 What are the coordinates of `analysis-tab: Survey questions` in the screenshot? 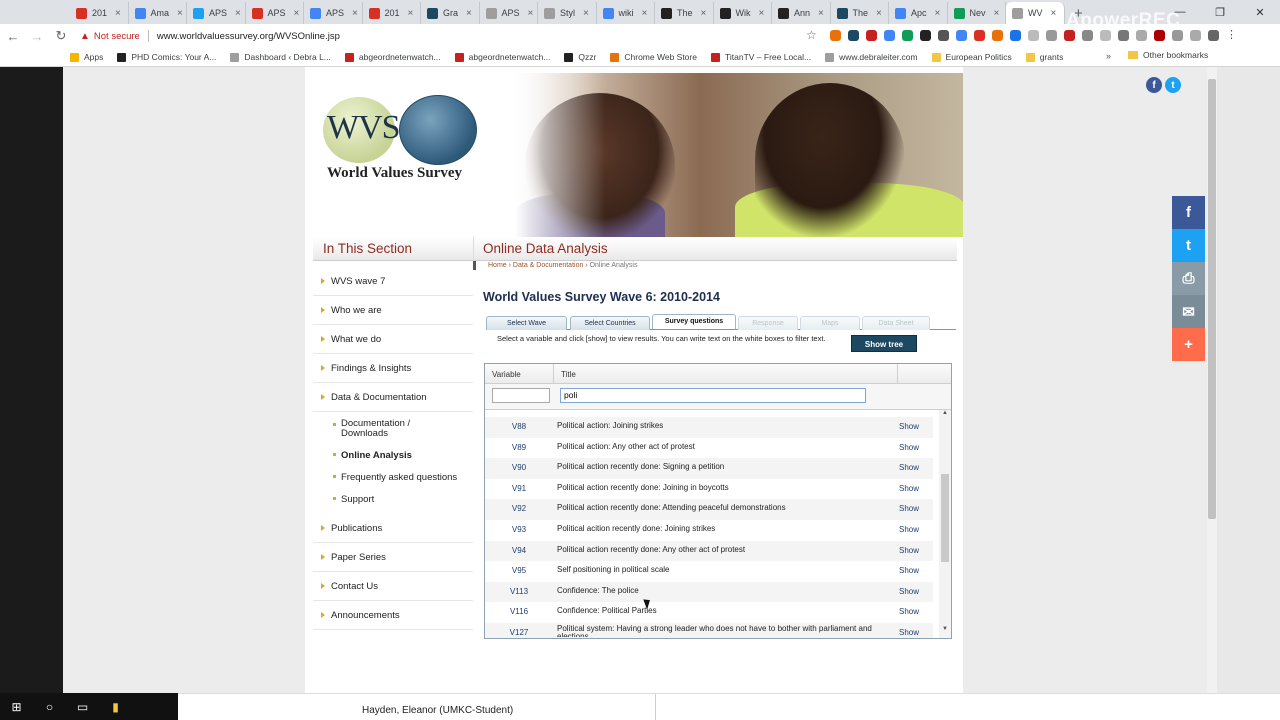 It's located at (694, 321).